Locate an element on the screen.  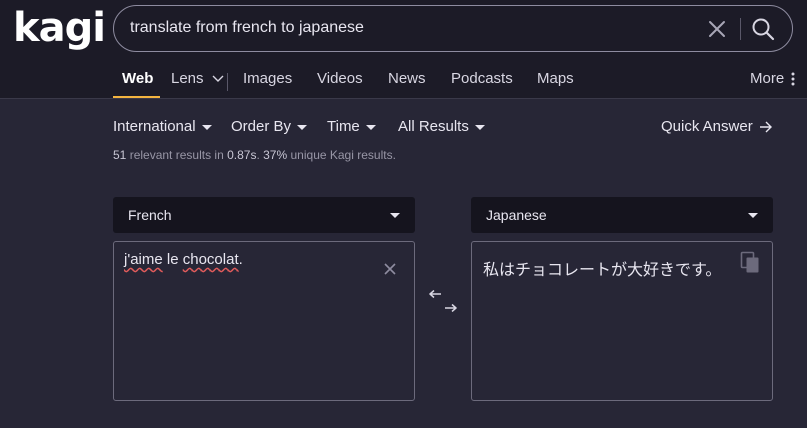
results-count-text: relevant results in is located at coordinates (176, 155).